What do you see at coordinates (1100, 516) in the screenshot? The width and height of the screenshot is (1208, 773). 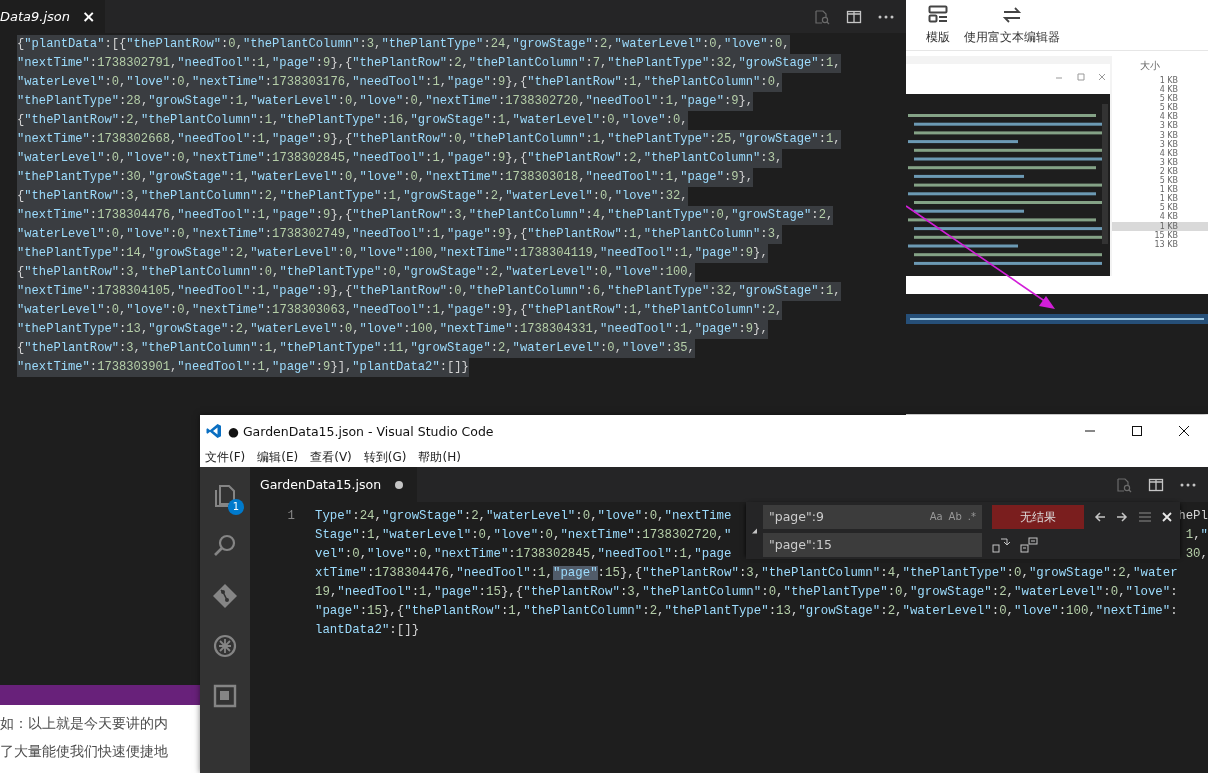 I see `previous-match-icon` at bounding box center [1100, 516].